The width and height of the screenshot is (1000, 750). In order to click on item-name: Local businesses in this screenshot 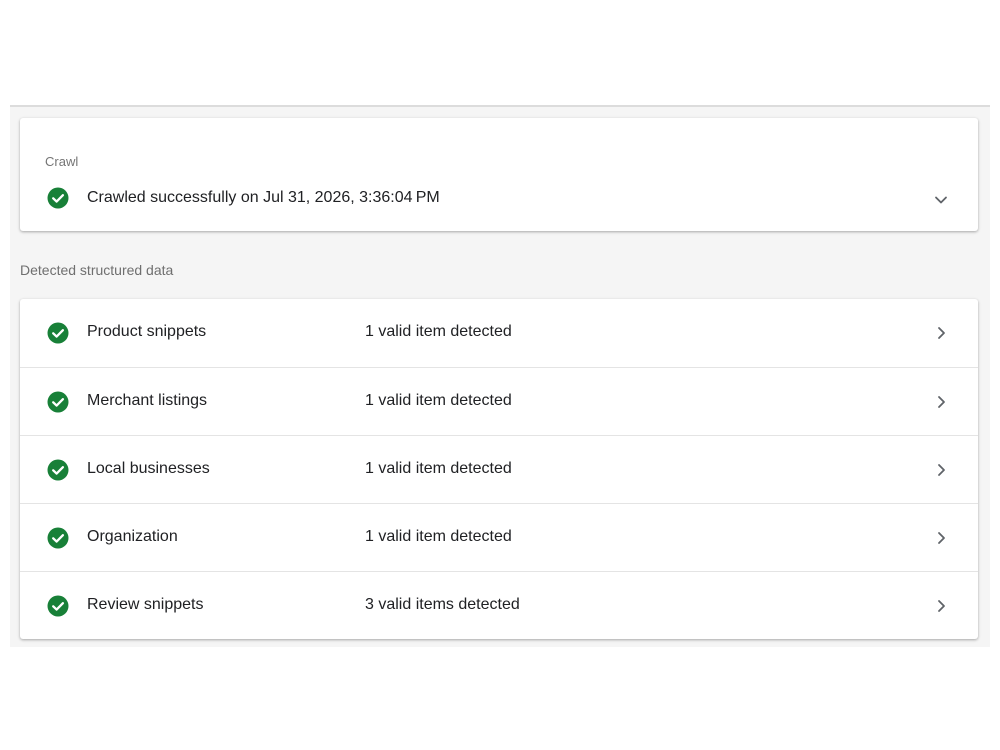, I will do `click(148, 468)`.